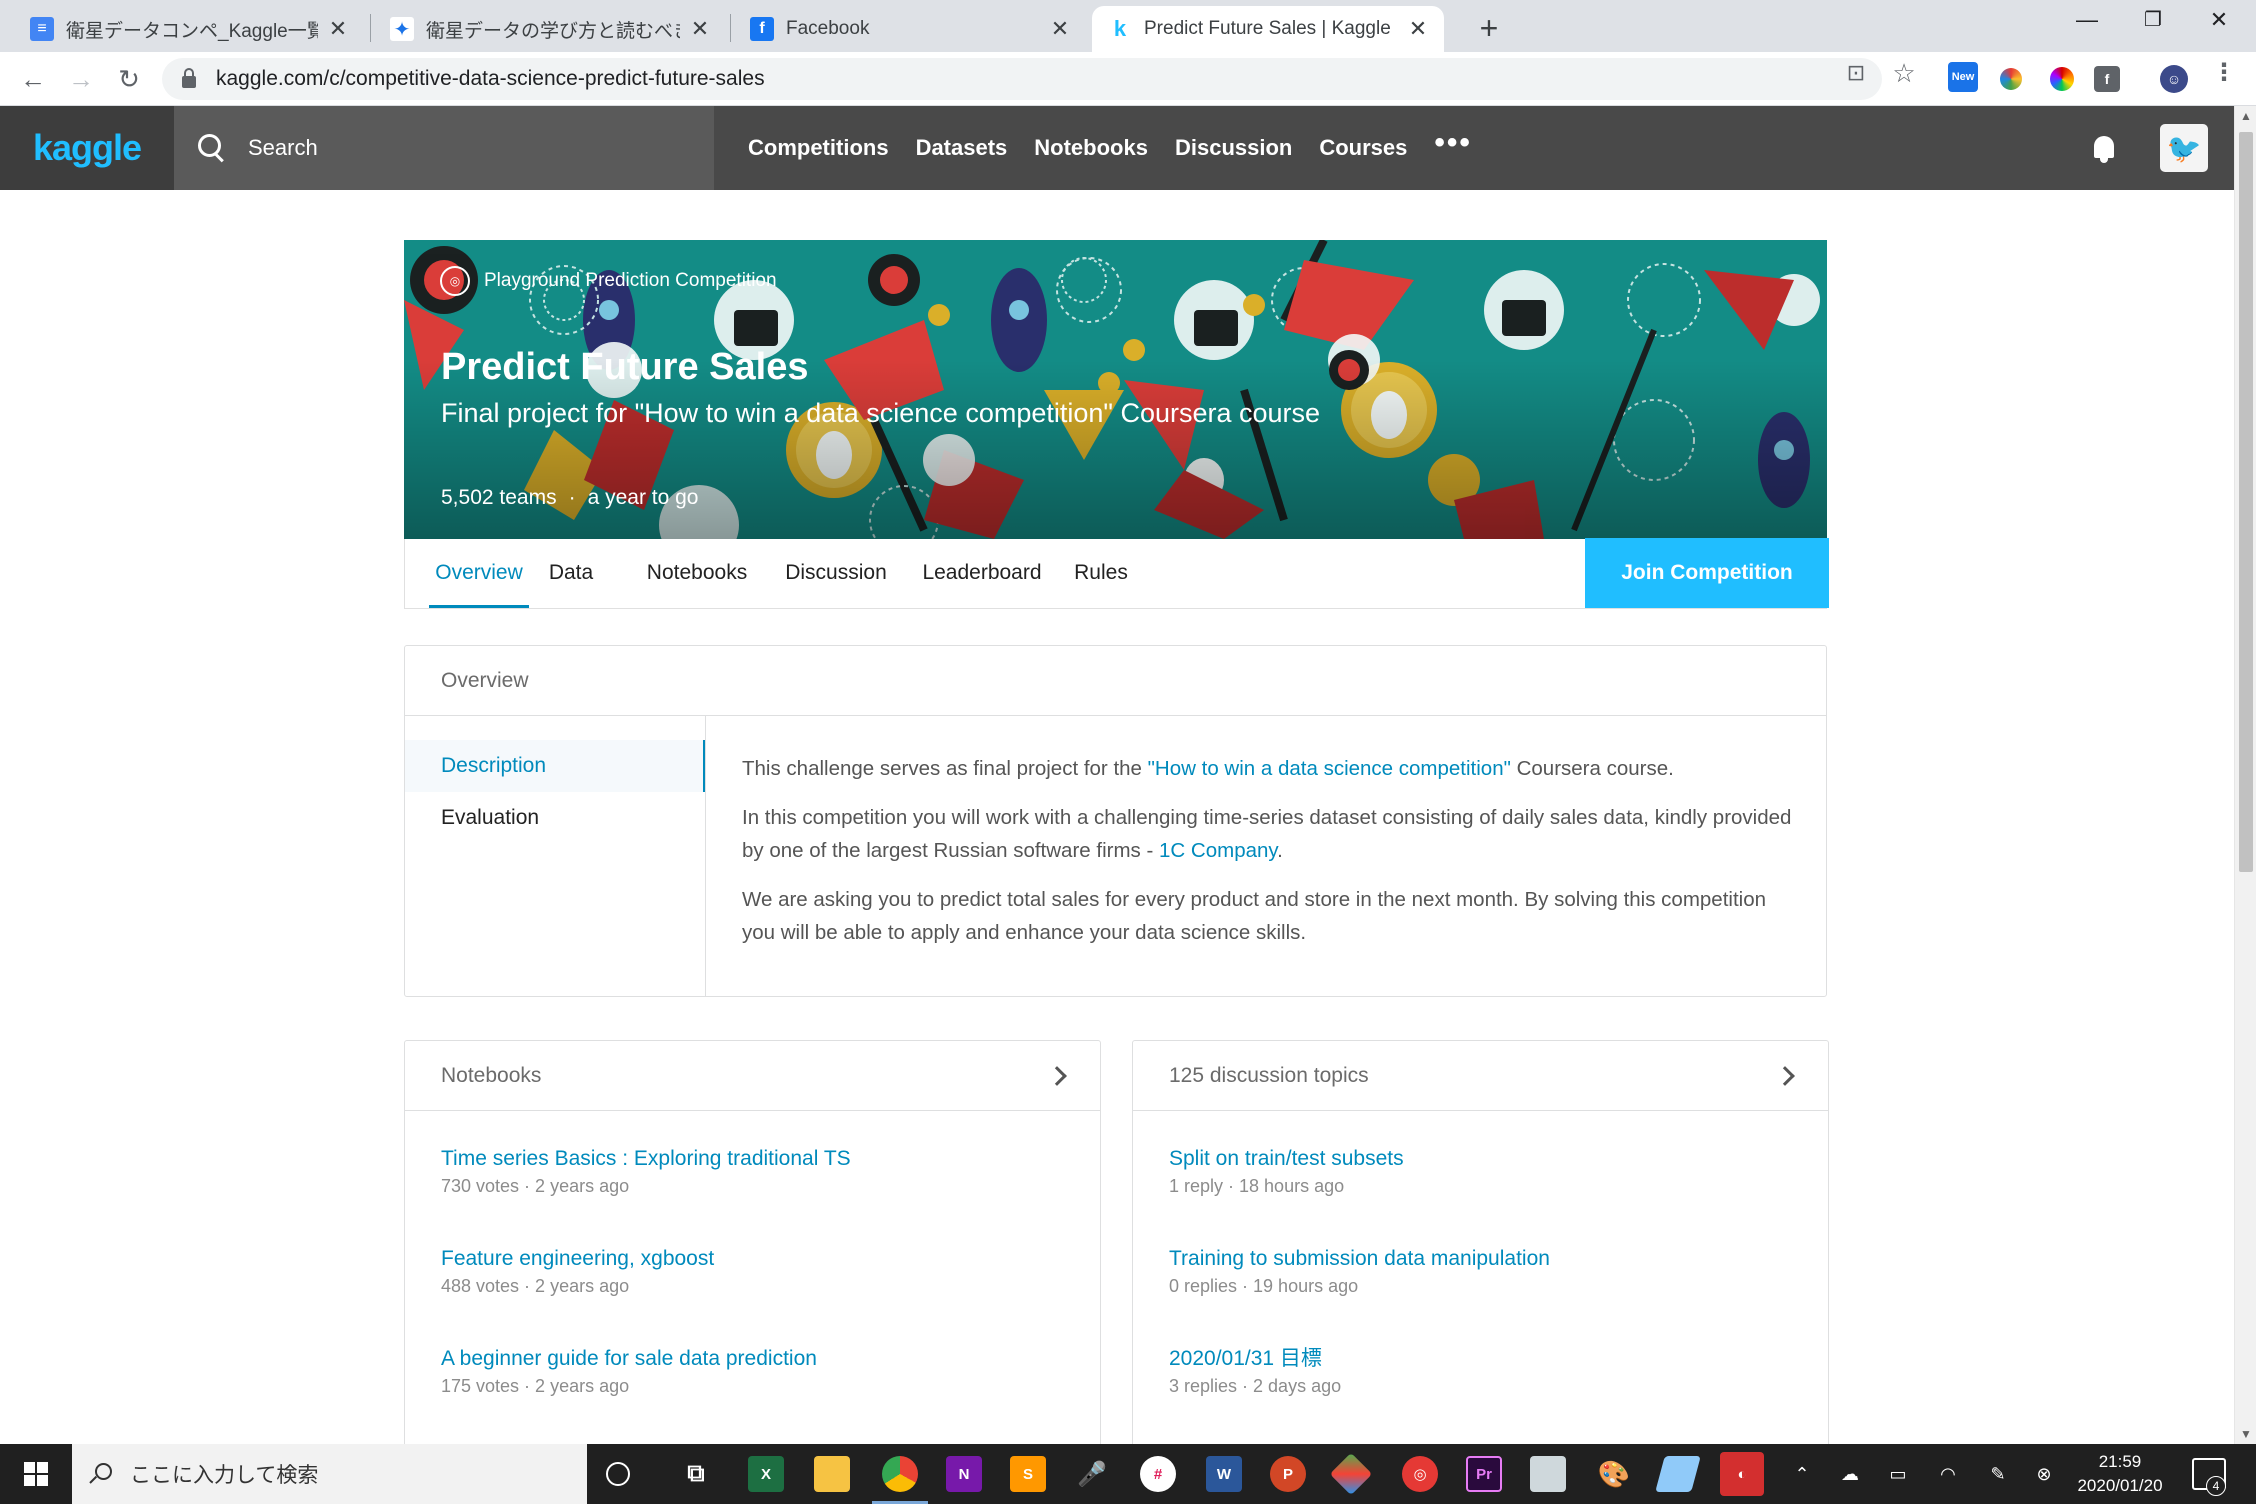 This screenshot has width=2256, height=1504. I want to click on browser-tab-kaggle: k Predict Future Sales | Kaggle ✕, so click(1268, 29).